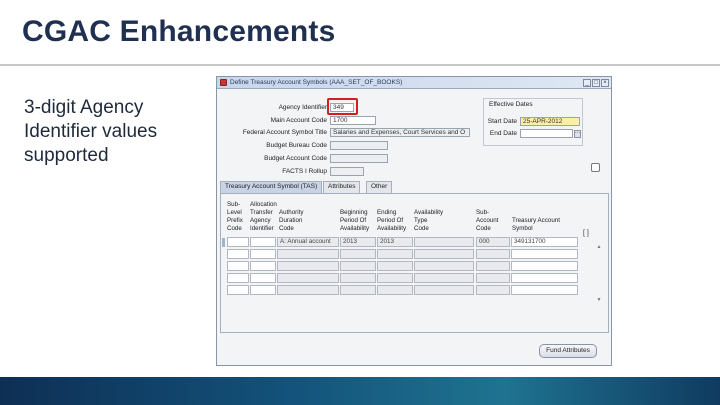 The height and width of the screenshot is (405, 720). What do you see at coordinates (295, 158) in the screenshot?
I see `budget-account-code-label: Budget Account Code` at bounding box center [295, 158].